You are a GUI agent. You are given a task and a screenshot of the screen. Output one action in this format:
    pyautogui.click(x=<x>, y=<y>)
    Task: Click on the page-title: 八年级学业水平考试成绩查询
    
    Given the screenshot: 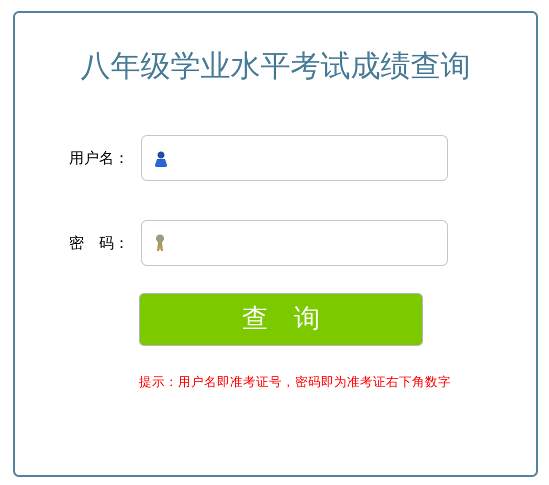 What is the action you would take?
    pyautogui.click(x=276, y=67)
    